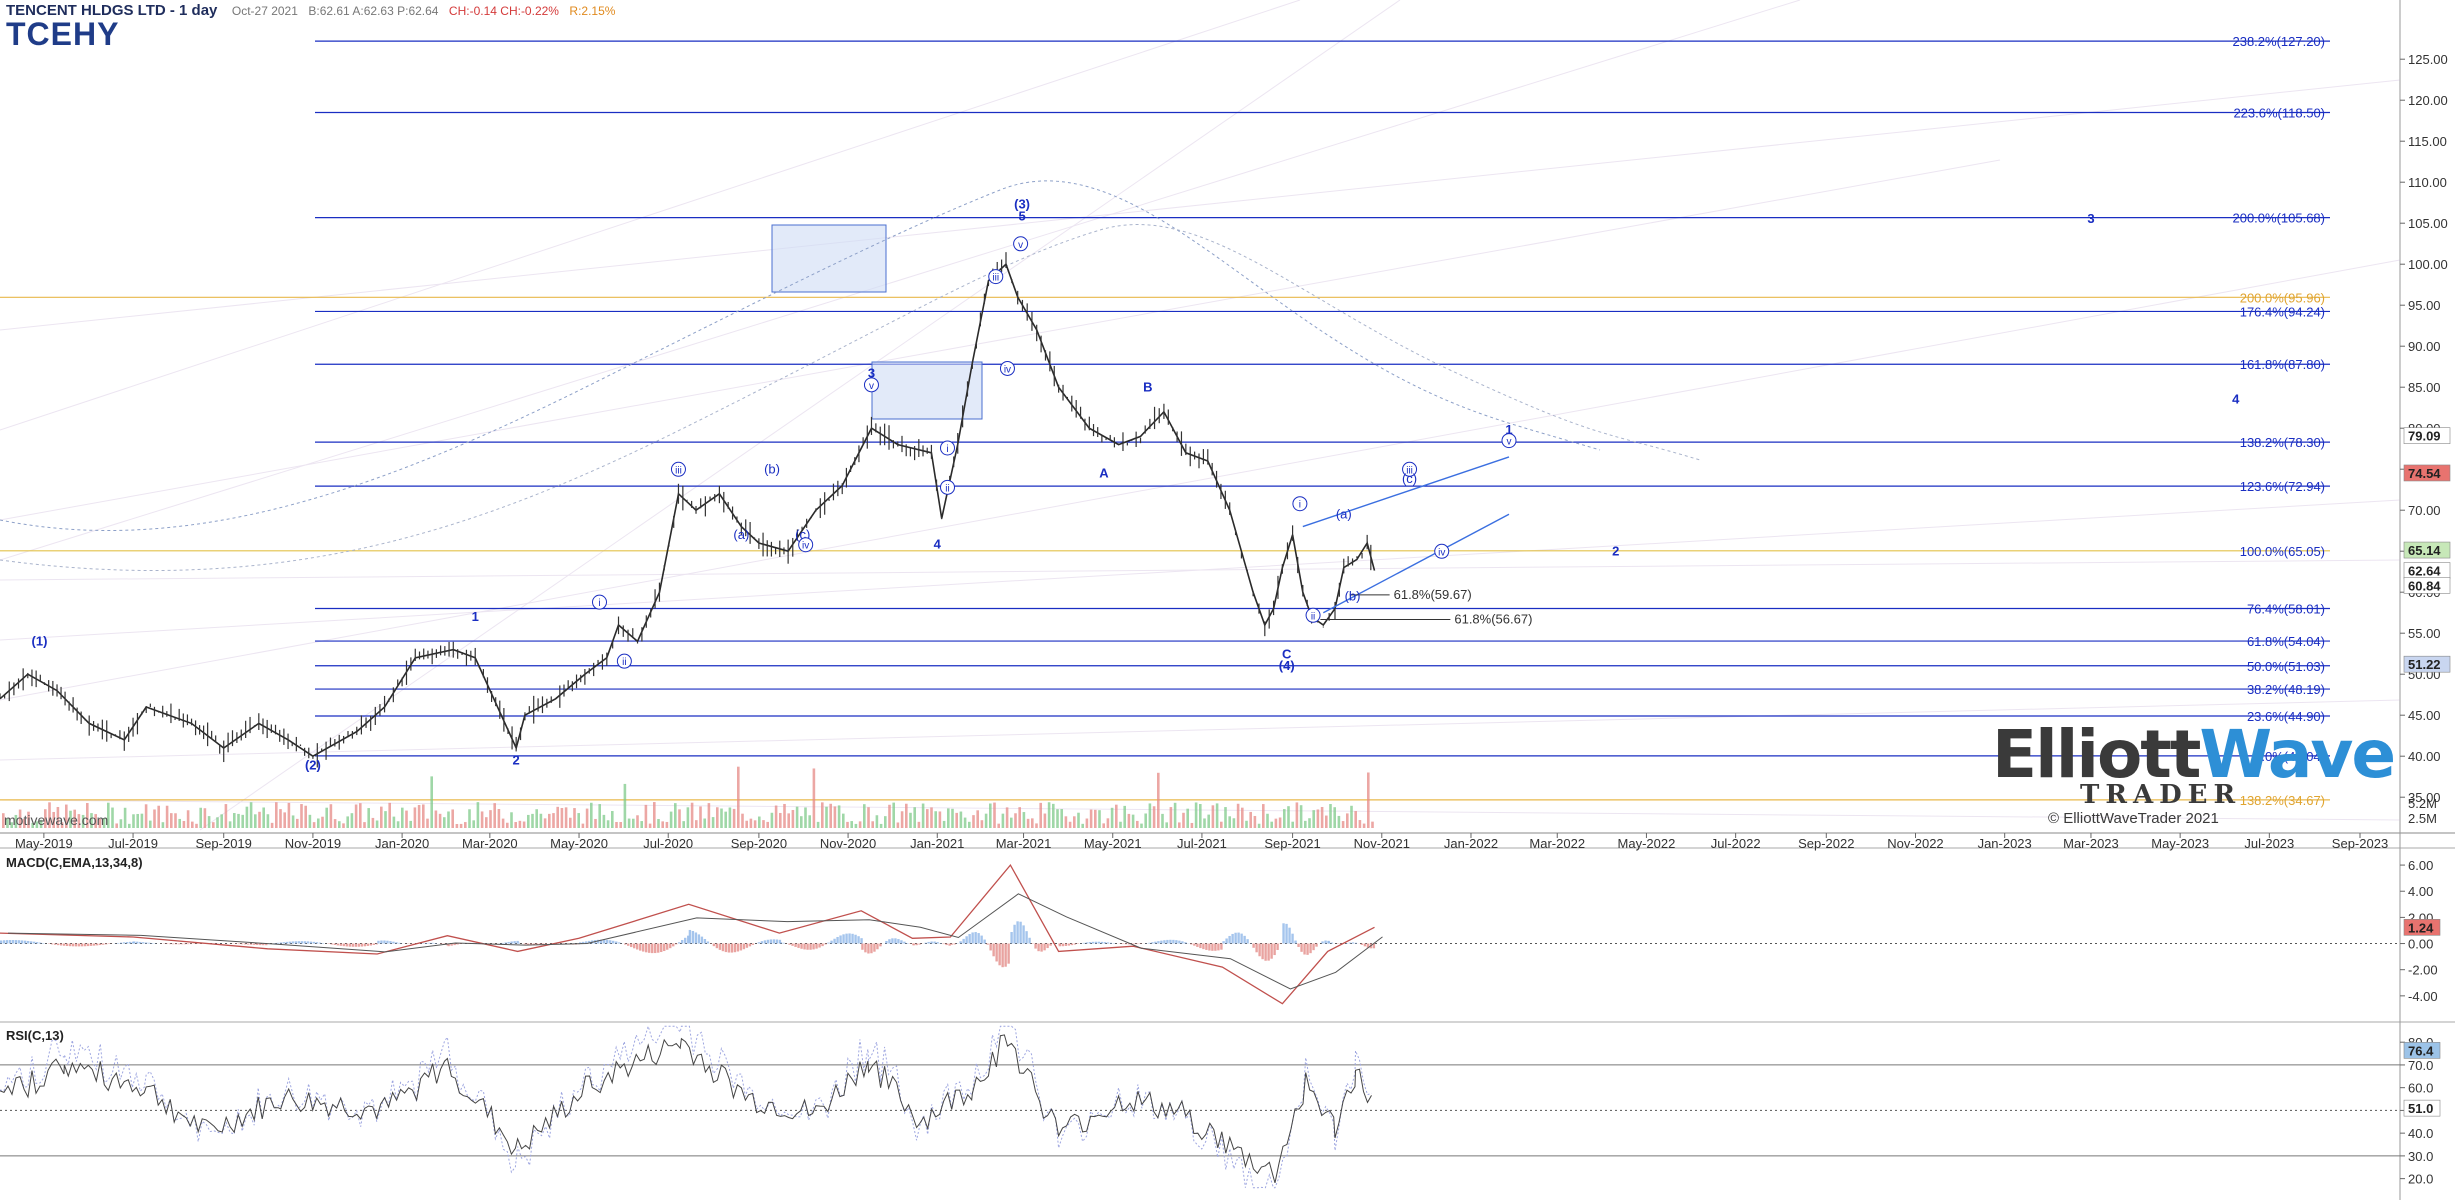 This screenshot has width=2455, height=1200. What do you see at coordinates (1022, 203) in the screenshot?
I see `wave-label: (3)` at bounding box center [1022, 203].